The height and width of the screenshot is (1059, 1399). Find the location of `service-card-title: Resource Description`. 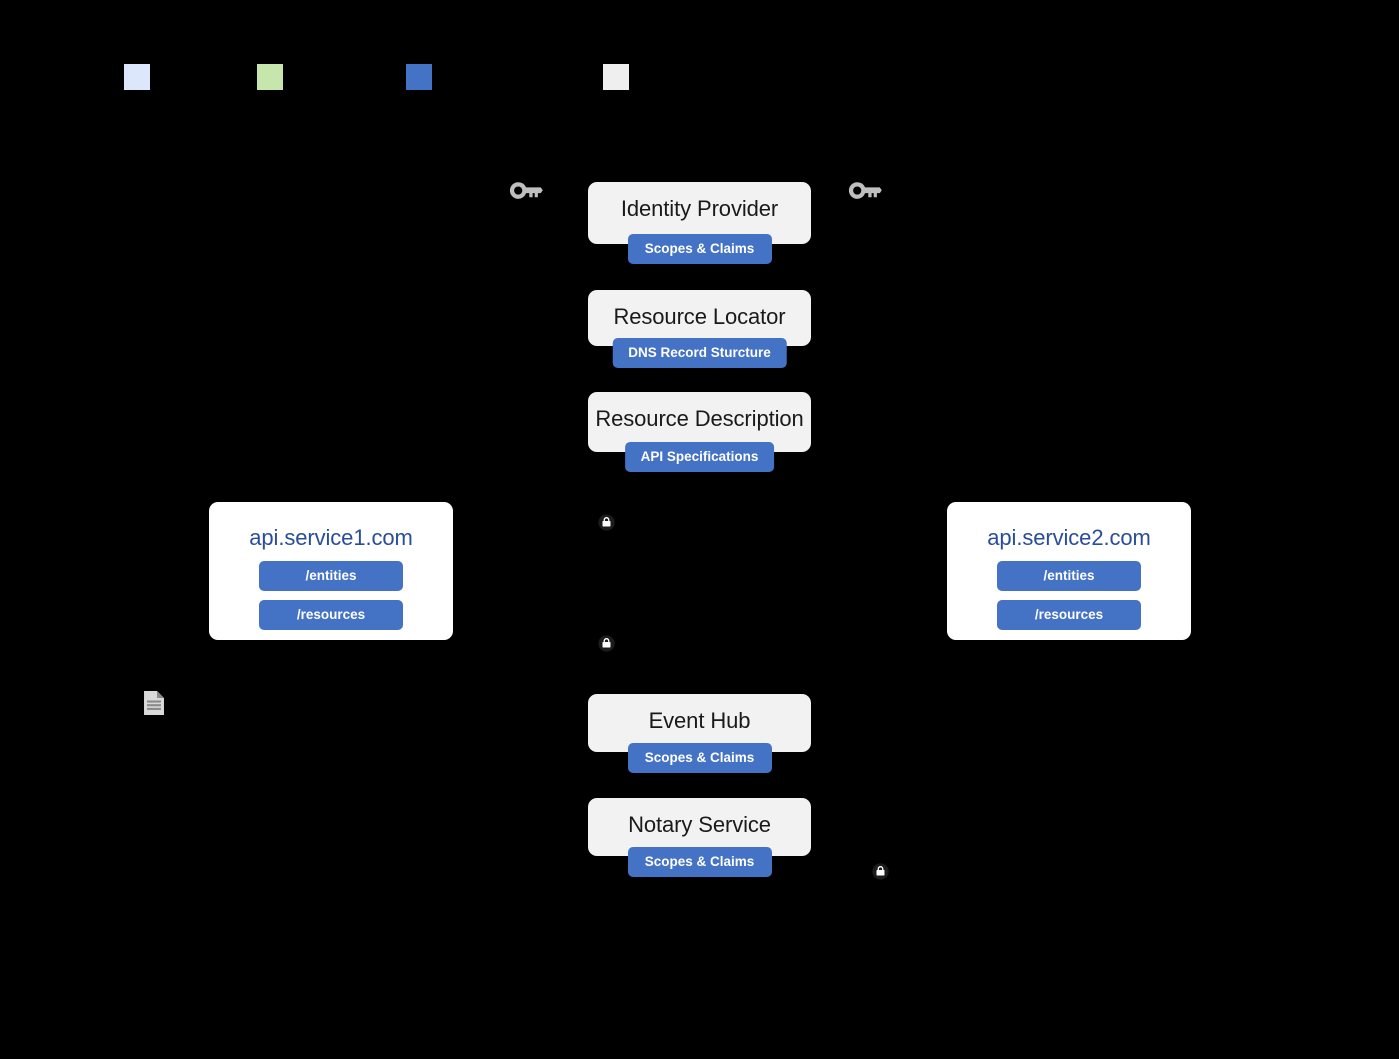

service-card-title: Resource Description is located at coordinates (699, 418).